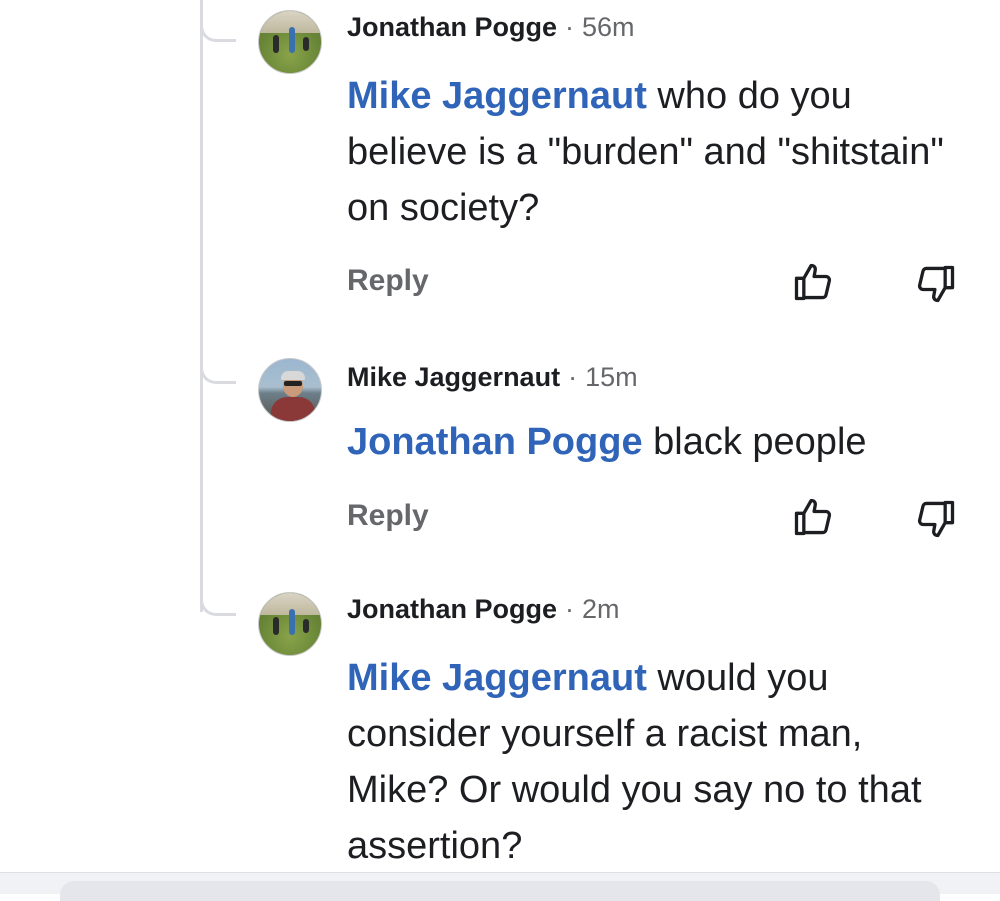 This screenshot has width=1000, height=901. What do you see at coordinates (754, 442) in the screenshot?
I see `comment-body: black people` at bounding box center [754, 442].